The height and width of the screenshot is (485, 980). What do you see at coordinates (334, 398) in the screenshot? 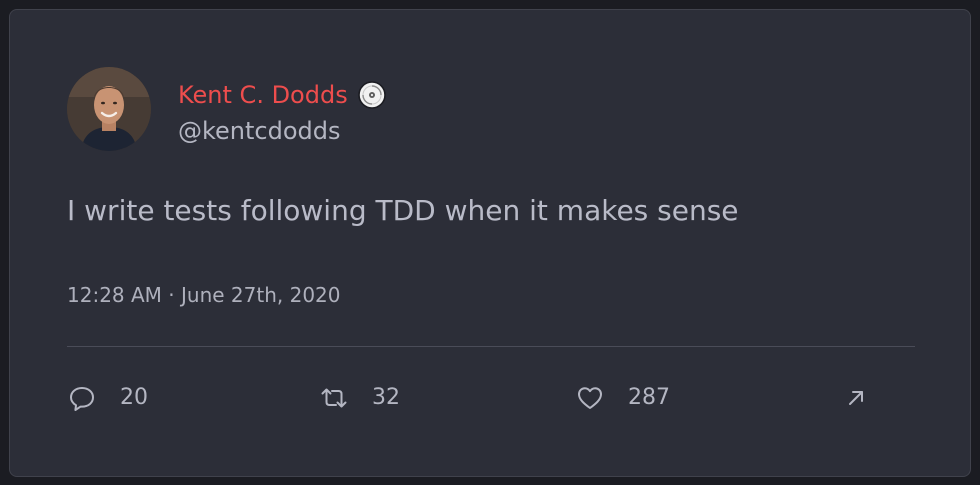
I see `retweet-icon` at bounding box center [334, 398].